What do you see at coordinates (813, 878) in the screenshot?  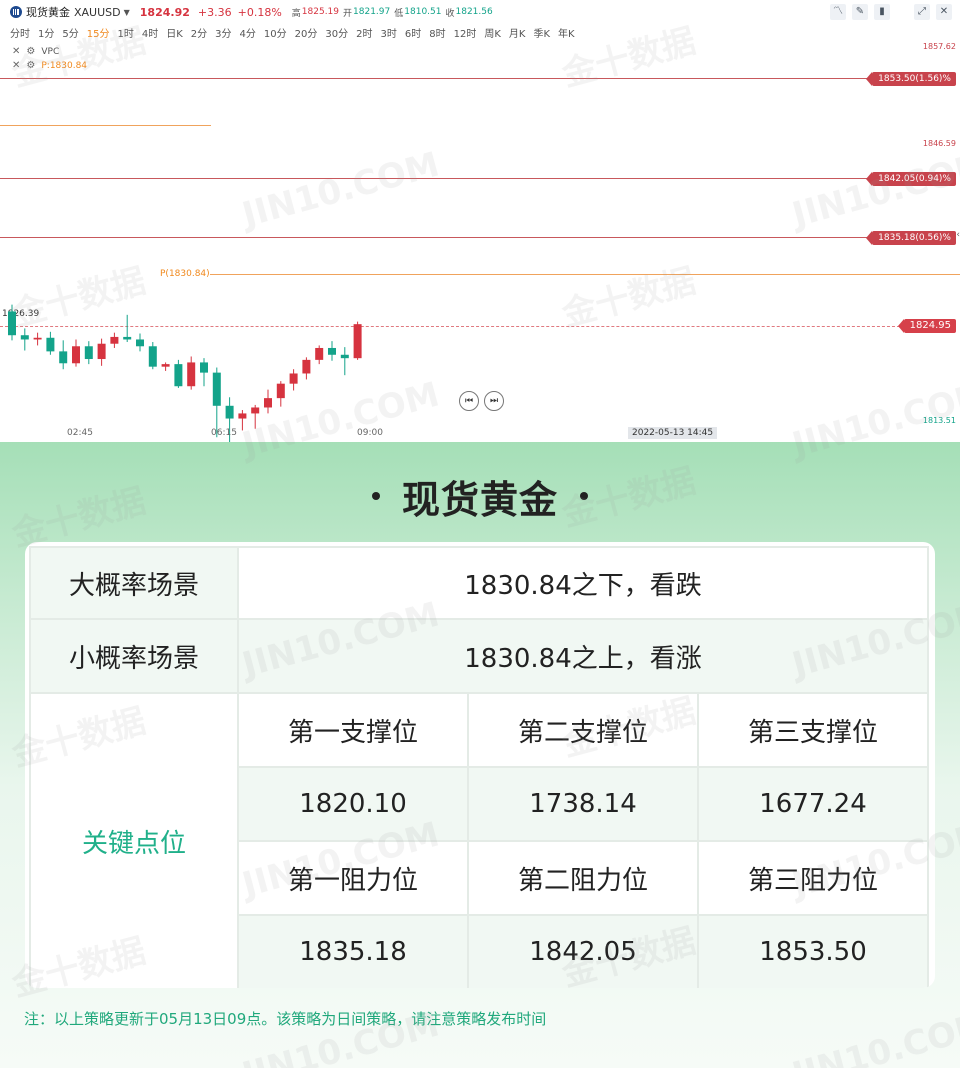 I see `resistance-label: 第三阻力位` at bounding box center [813, 878].